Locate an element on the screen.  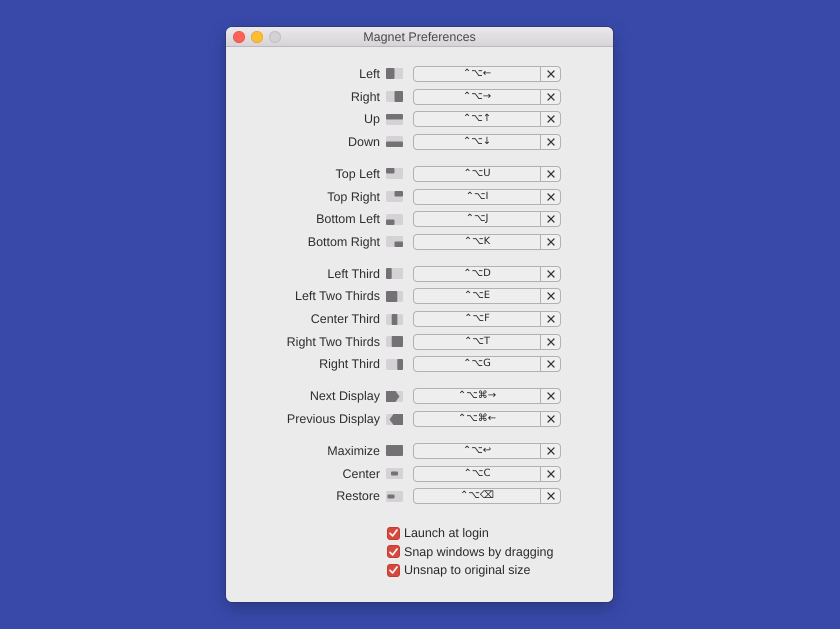
left-block-layout-icon is located at coordinates (394, 496).